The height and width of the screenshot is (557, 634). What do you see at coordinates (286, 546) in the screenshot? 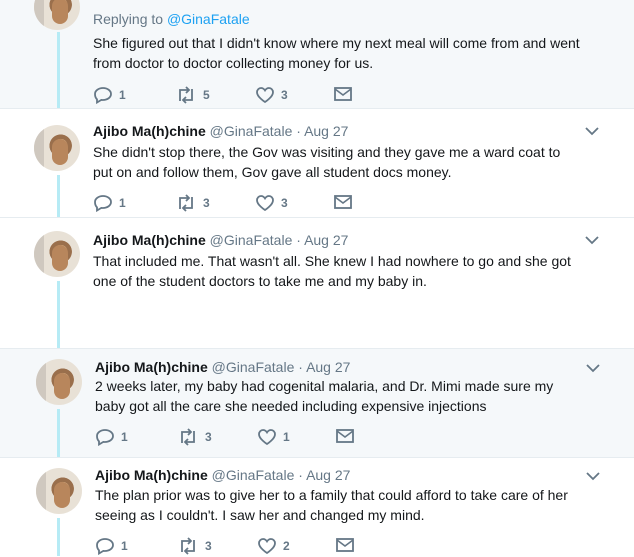
I see `like-count: 2` at bounding box center [286, 546].